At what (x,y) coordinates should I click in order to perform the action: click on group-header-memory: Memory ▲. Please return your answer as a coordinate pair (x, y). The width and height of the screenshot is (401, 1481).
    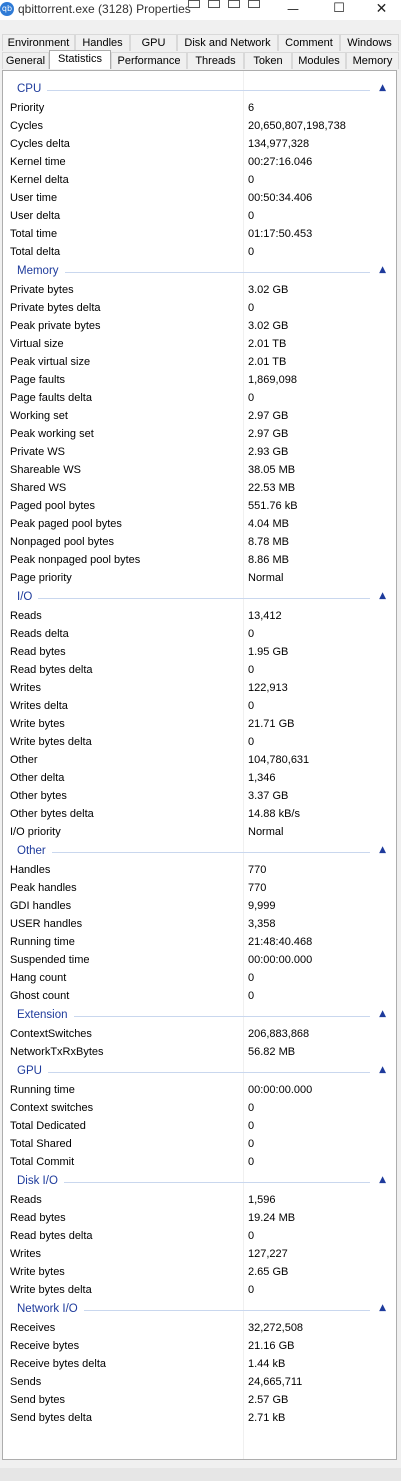
    Looking at the image, I should click on (199, 272).